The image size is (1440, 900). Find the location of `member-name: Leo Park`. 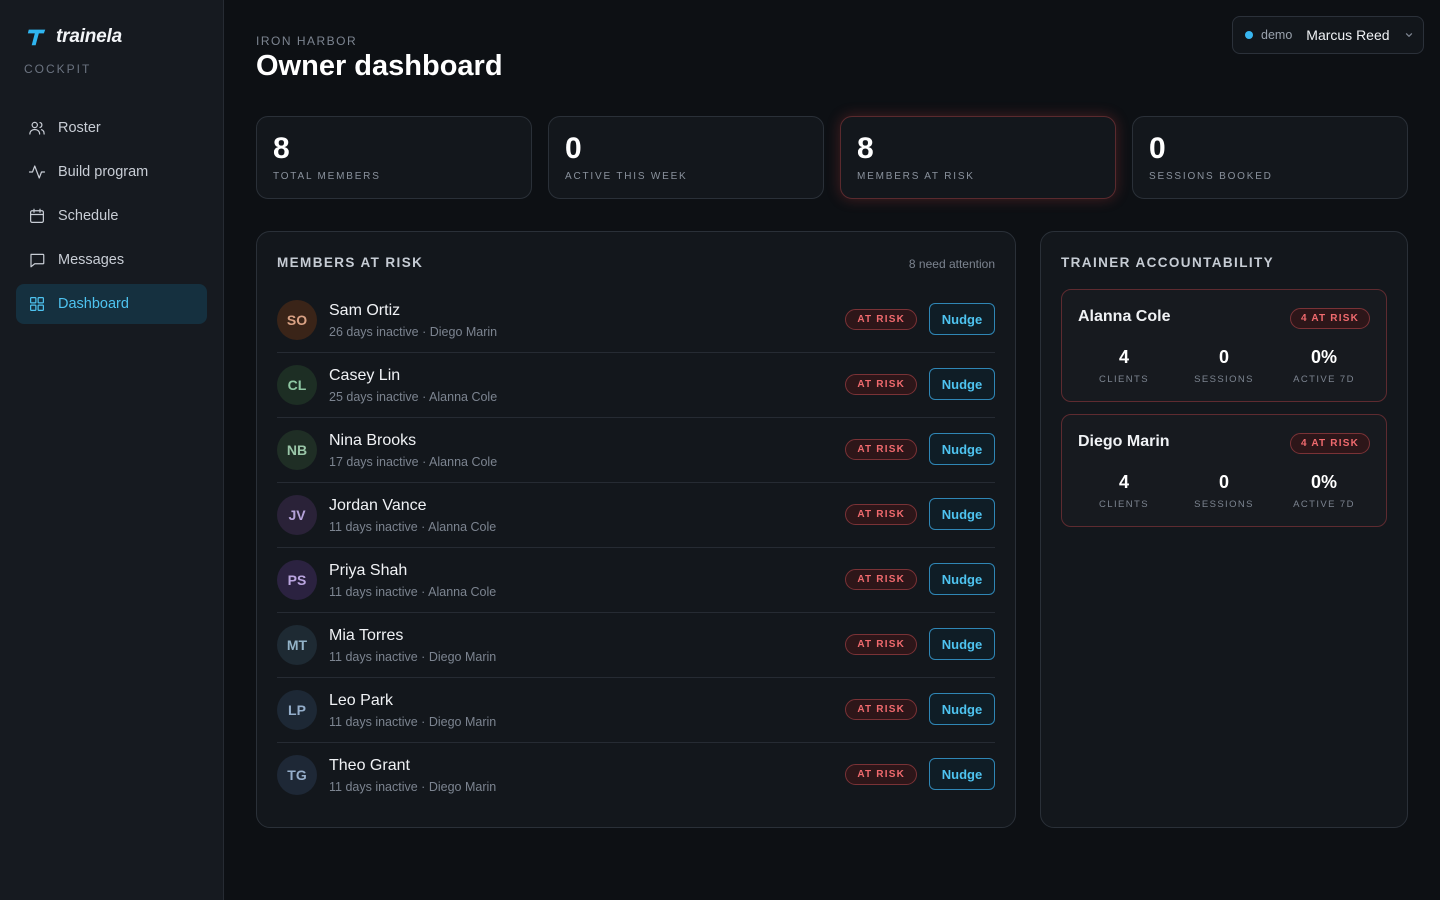

member-name: Leo Park is located at coordinates (361, 701).